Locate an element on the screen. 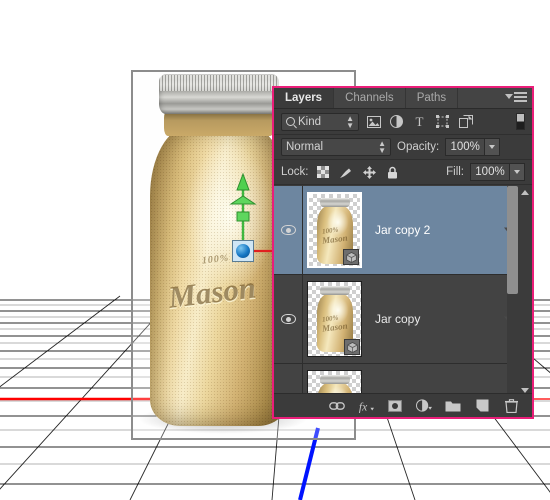  layers-panel-footer: fx is located at coordinates (403, 405).